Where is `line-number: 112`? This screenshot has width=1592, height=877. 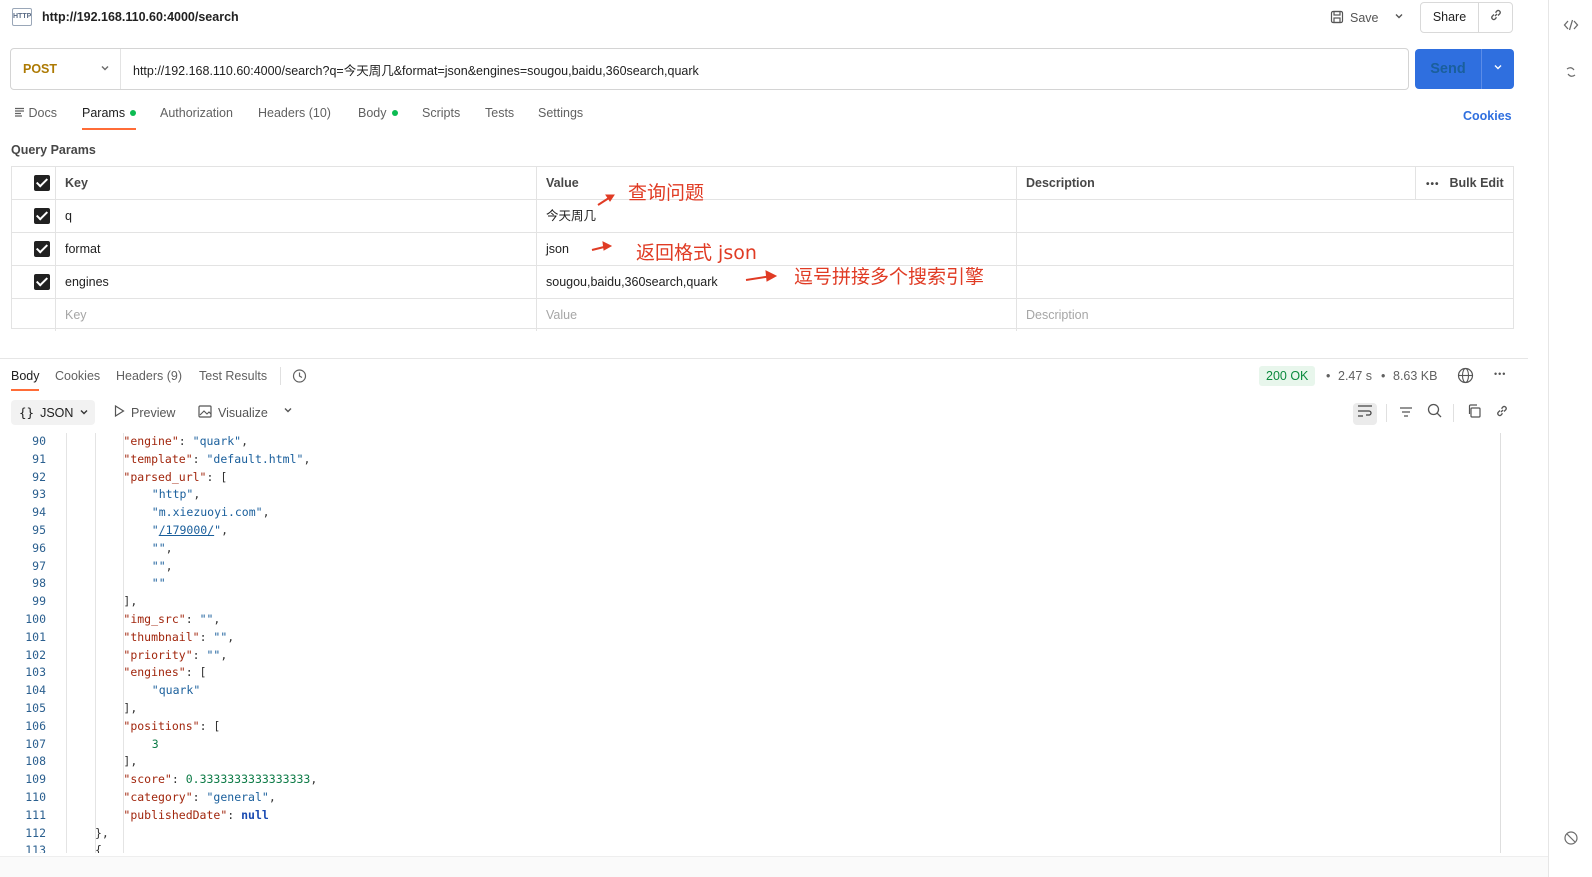
line-number: 112 is located at coordinates (35, 832).